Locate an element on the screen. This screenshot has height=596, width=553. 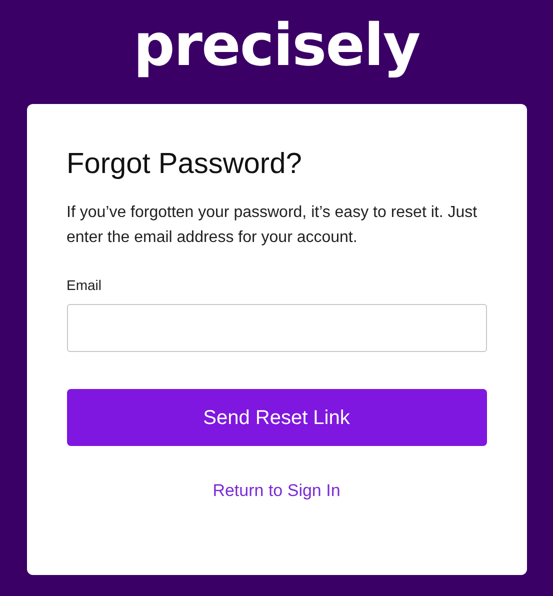
send-reset-link-button: Send Reset Link is located at coordinates (276, 417).